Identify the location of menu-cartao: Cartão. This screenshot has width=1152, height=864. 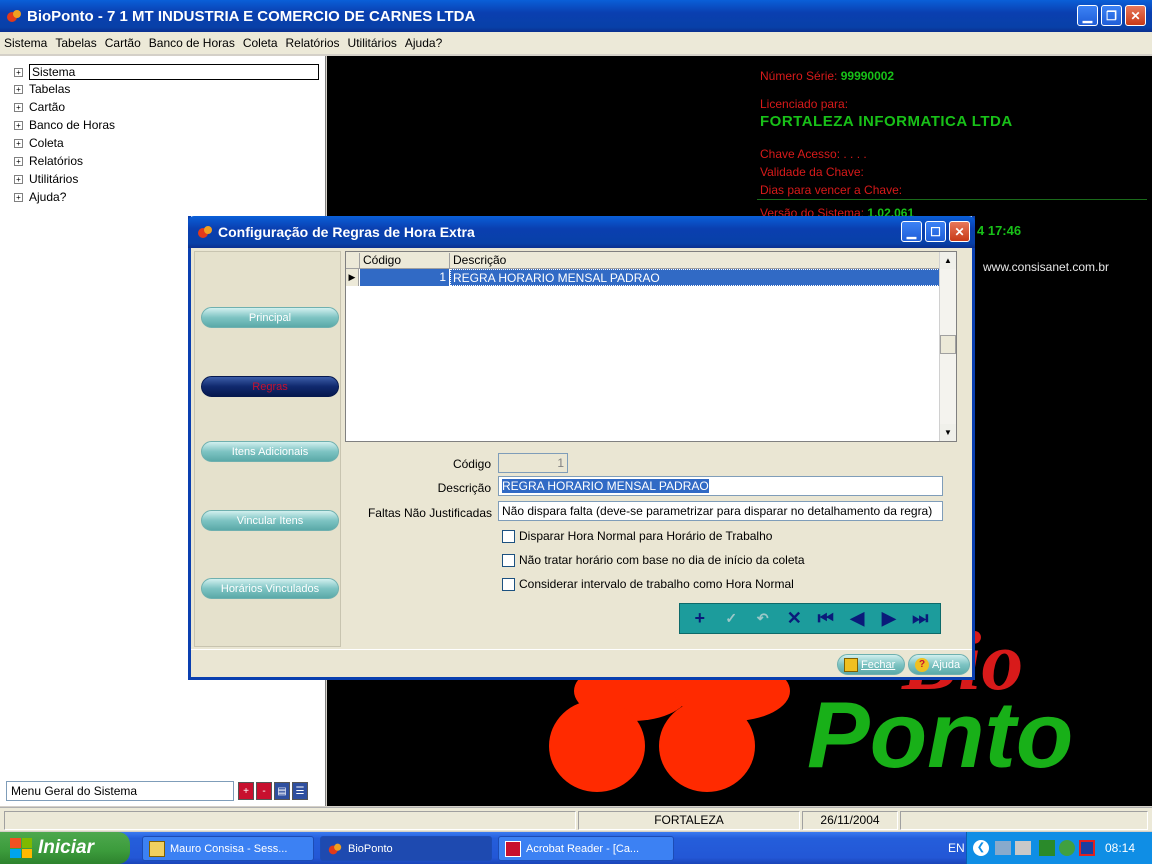
(123, 43).